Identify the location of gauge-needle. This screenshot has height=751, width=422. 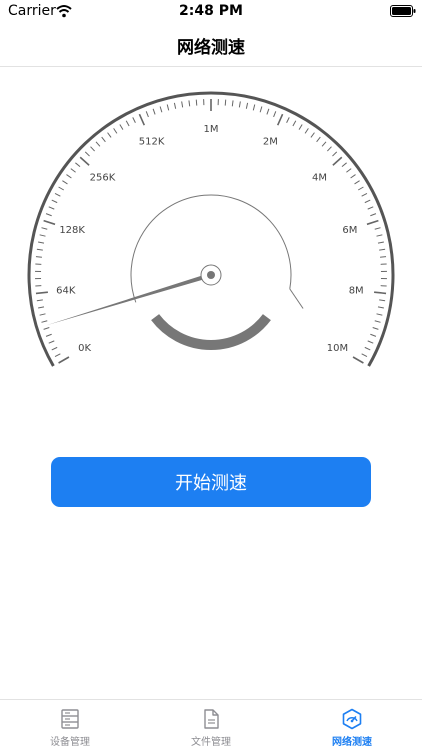
(129, 299).